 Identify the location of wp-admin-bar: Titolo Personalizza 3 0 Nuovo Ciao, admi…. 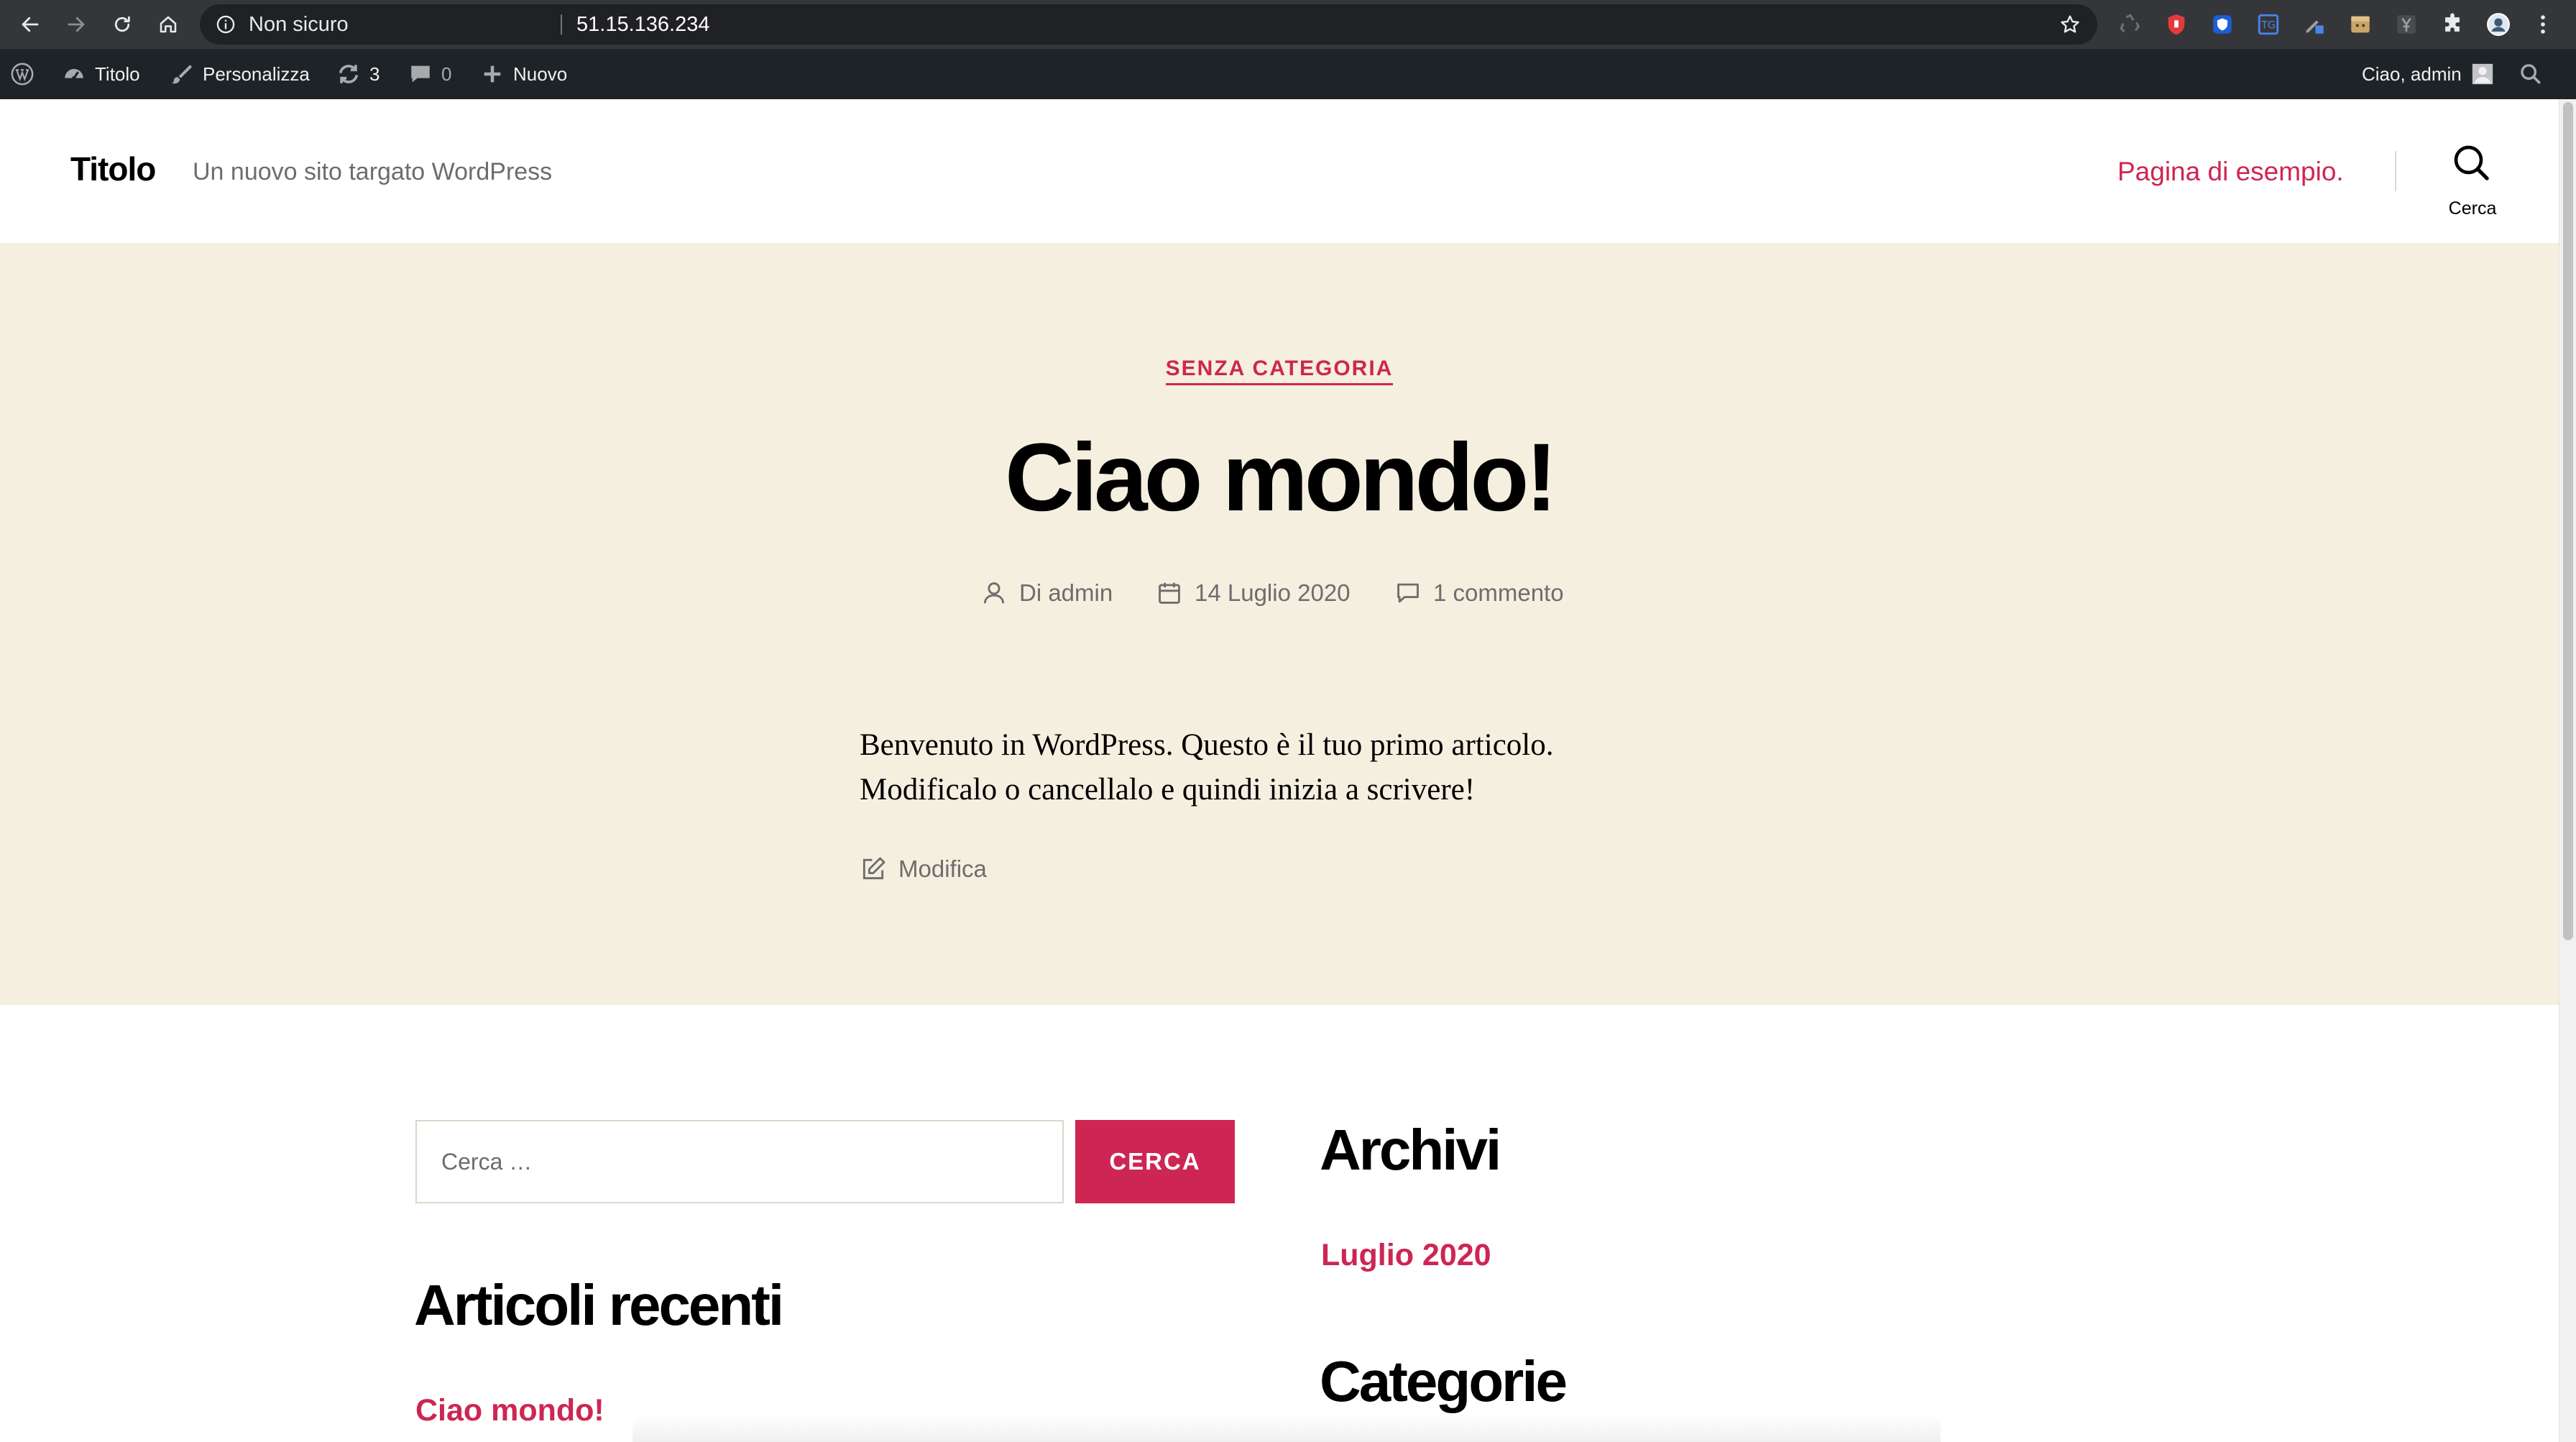
(1288, 74).